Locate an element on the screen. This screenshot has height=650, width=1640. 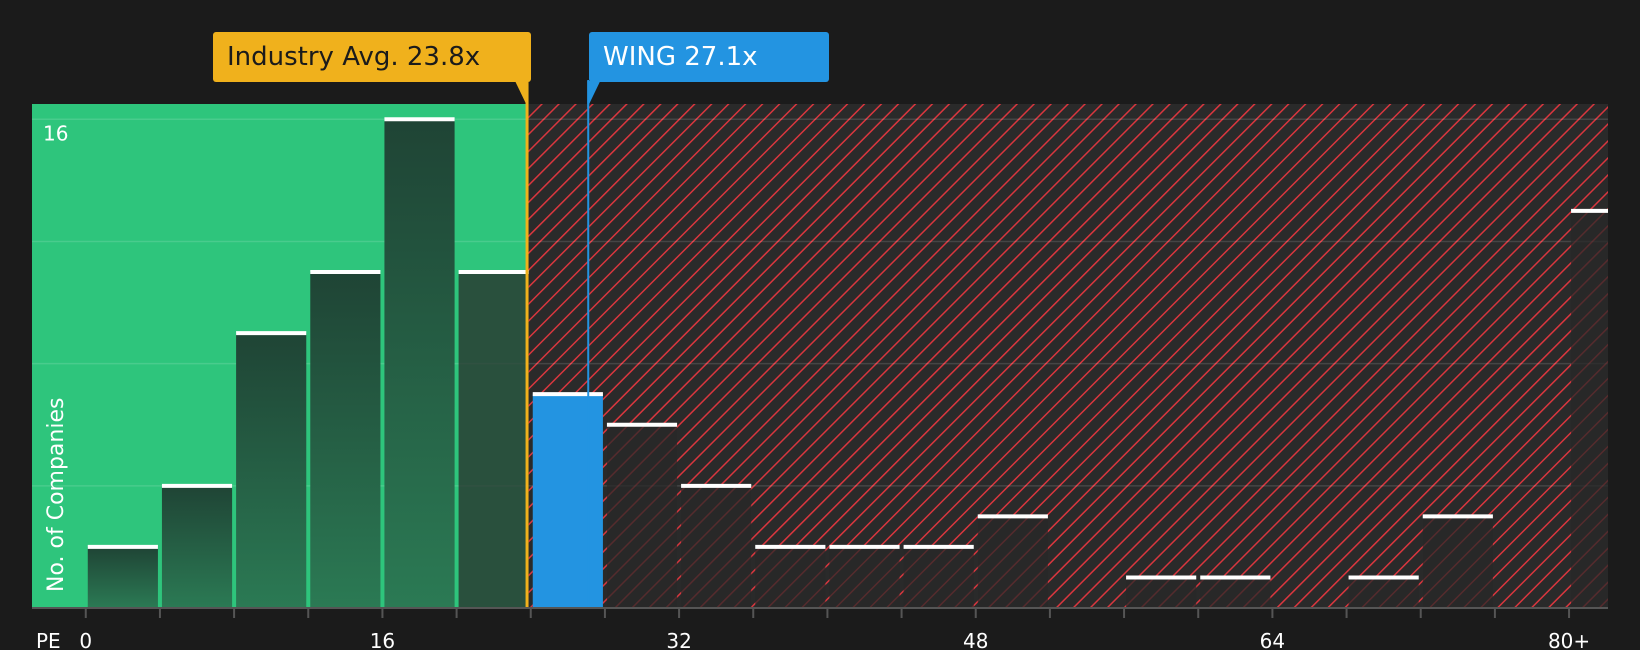
x-tick-label: 32 is located at coordinates (678, 639).